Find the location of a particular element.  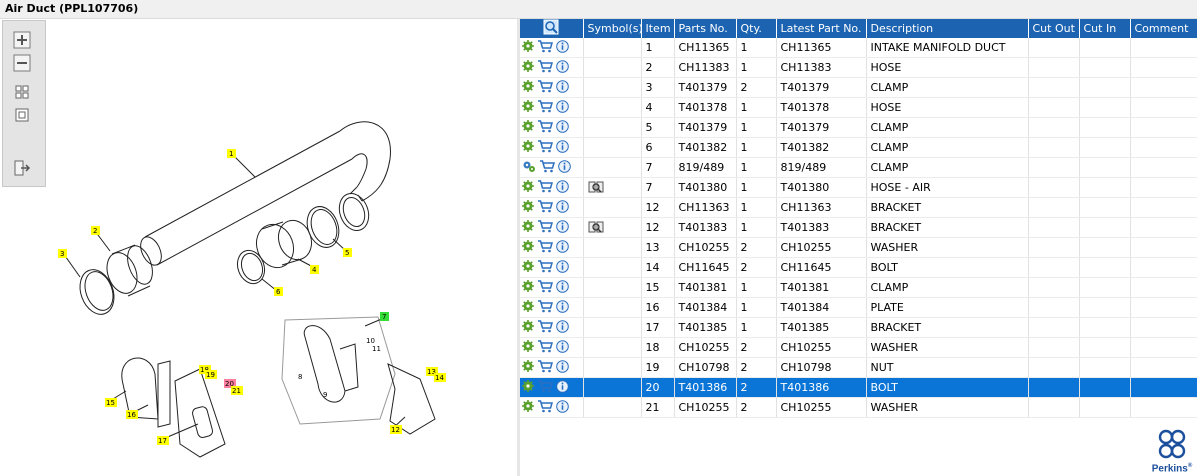

table-row: 21 CH10255 2 CH10255 WASHER is located at coordinates (858, 407).